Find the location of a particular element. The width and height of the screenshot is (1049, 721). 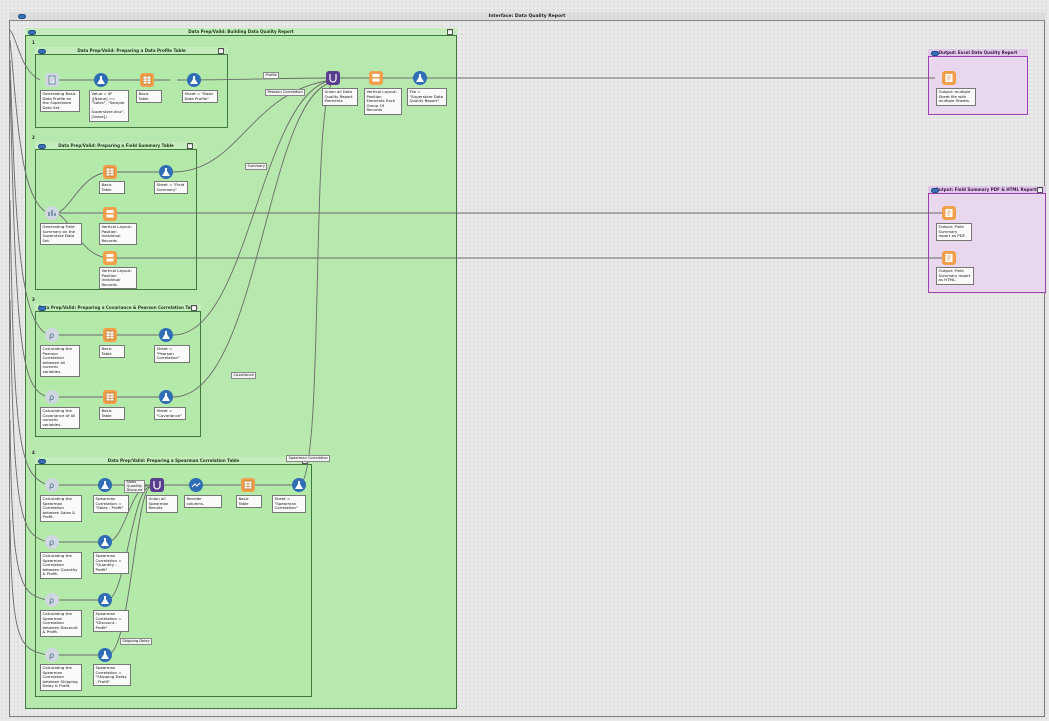

connection-label-spearman: Spearman Correlation is located at coordinates (308, 458).